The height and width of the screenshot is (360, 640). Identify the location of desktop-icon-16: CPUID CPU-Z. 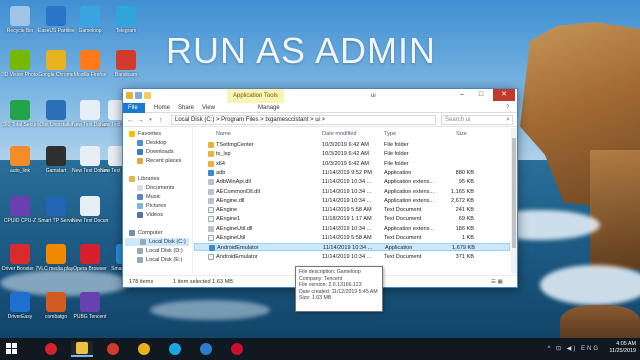
(20, 210).